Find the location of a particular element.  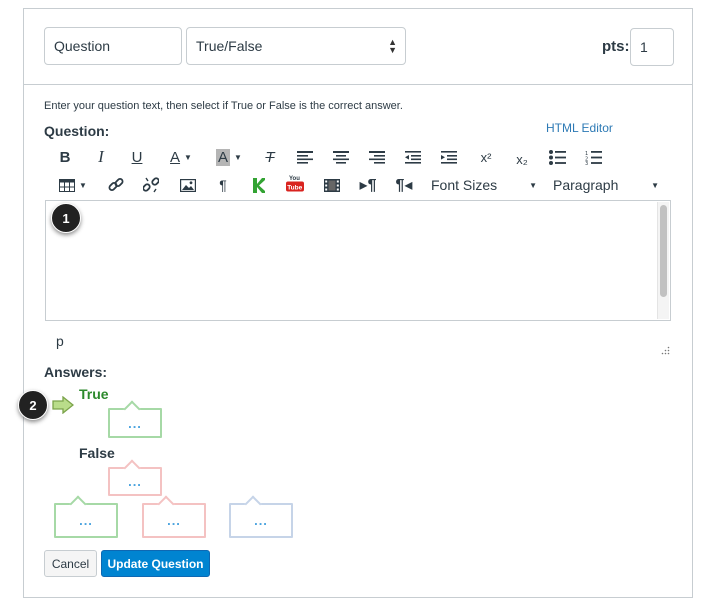

answers-label: Answers: is located at coordinates (76, 372).